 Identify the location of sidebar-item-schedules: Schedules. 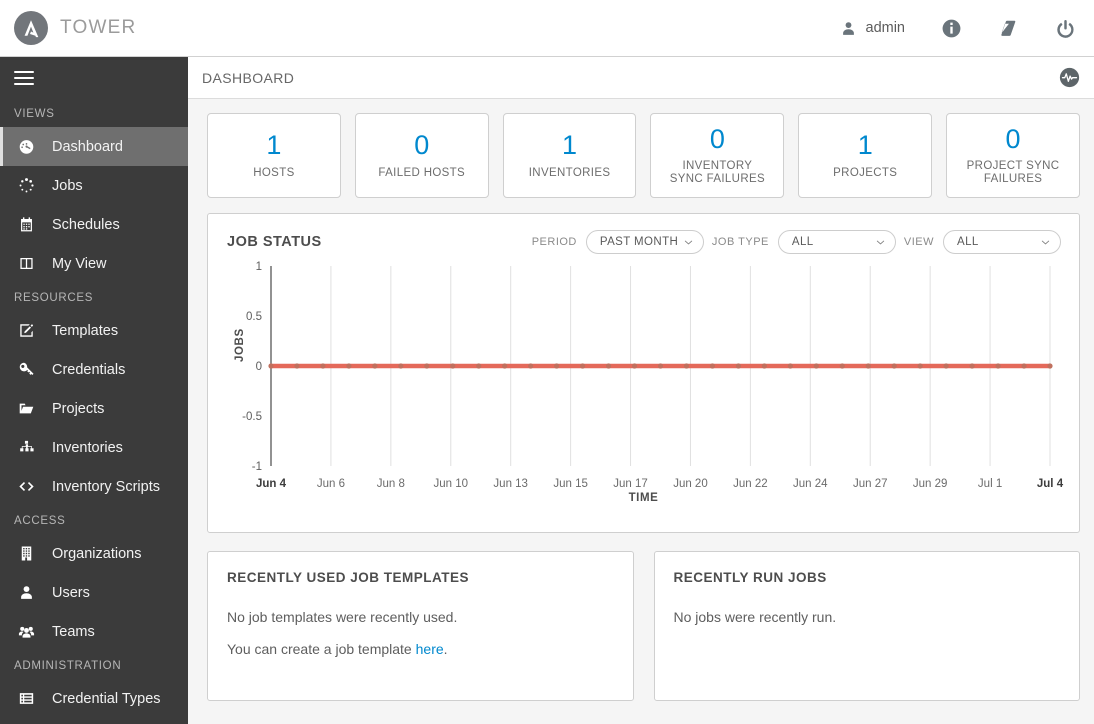
(94, 224).